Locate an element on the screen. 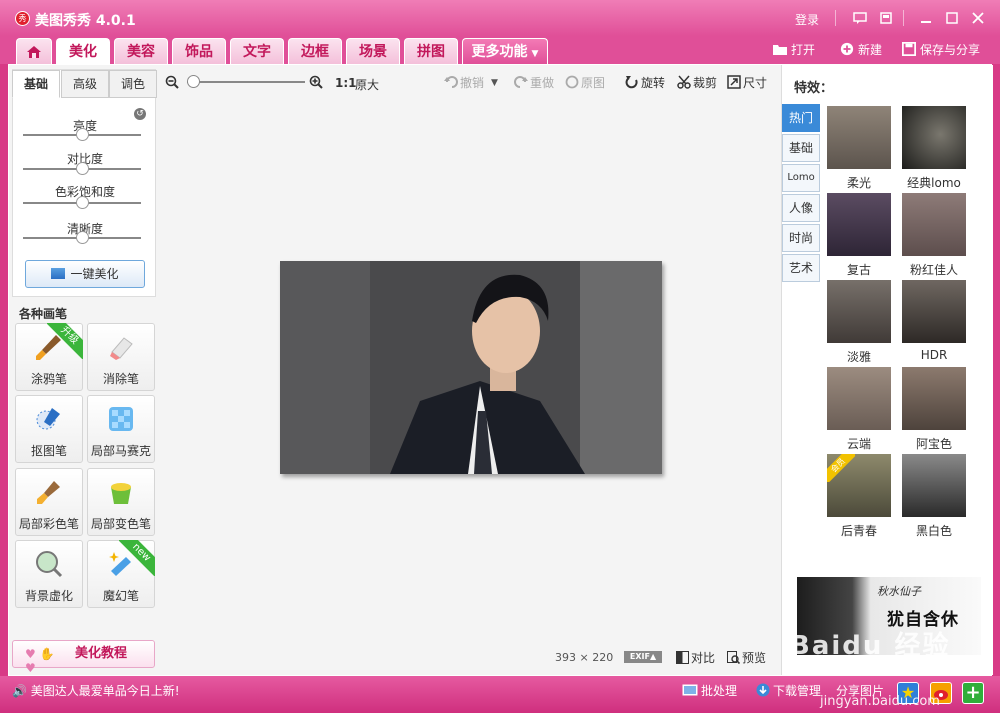 This screenshot has width=1000, height=713. tab-frames: 边框 is located at coordinates (315, 51).